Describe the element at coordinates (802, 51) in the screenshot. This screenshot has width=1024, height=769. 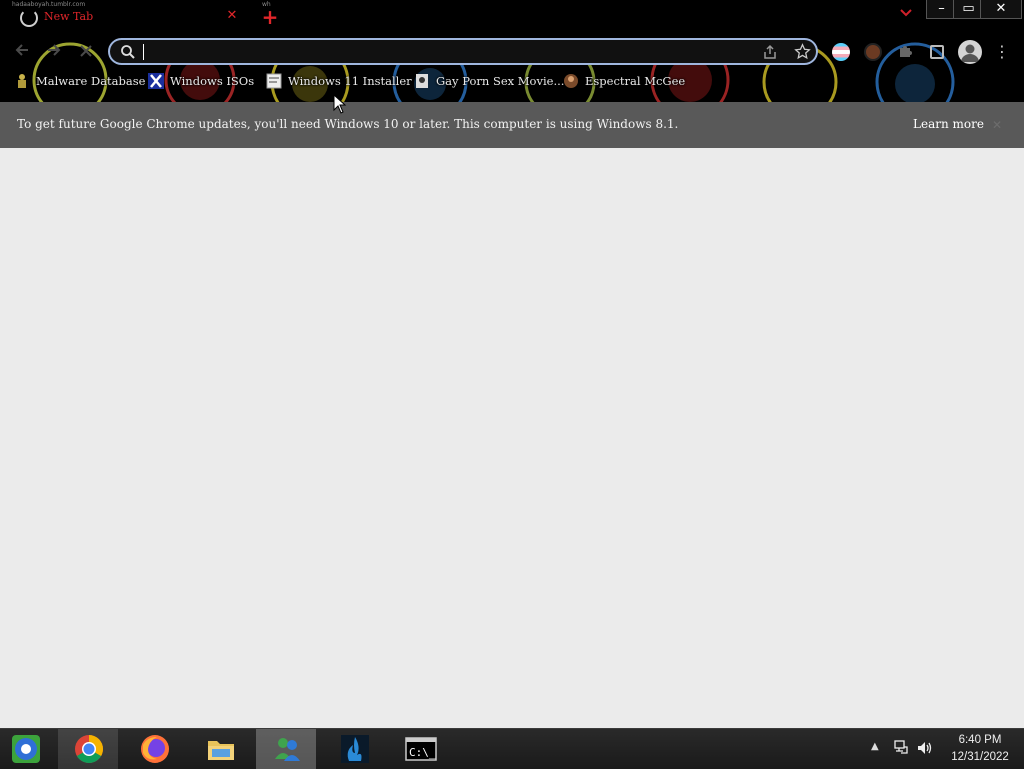
I see `bookmark-star-icon` at that location.